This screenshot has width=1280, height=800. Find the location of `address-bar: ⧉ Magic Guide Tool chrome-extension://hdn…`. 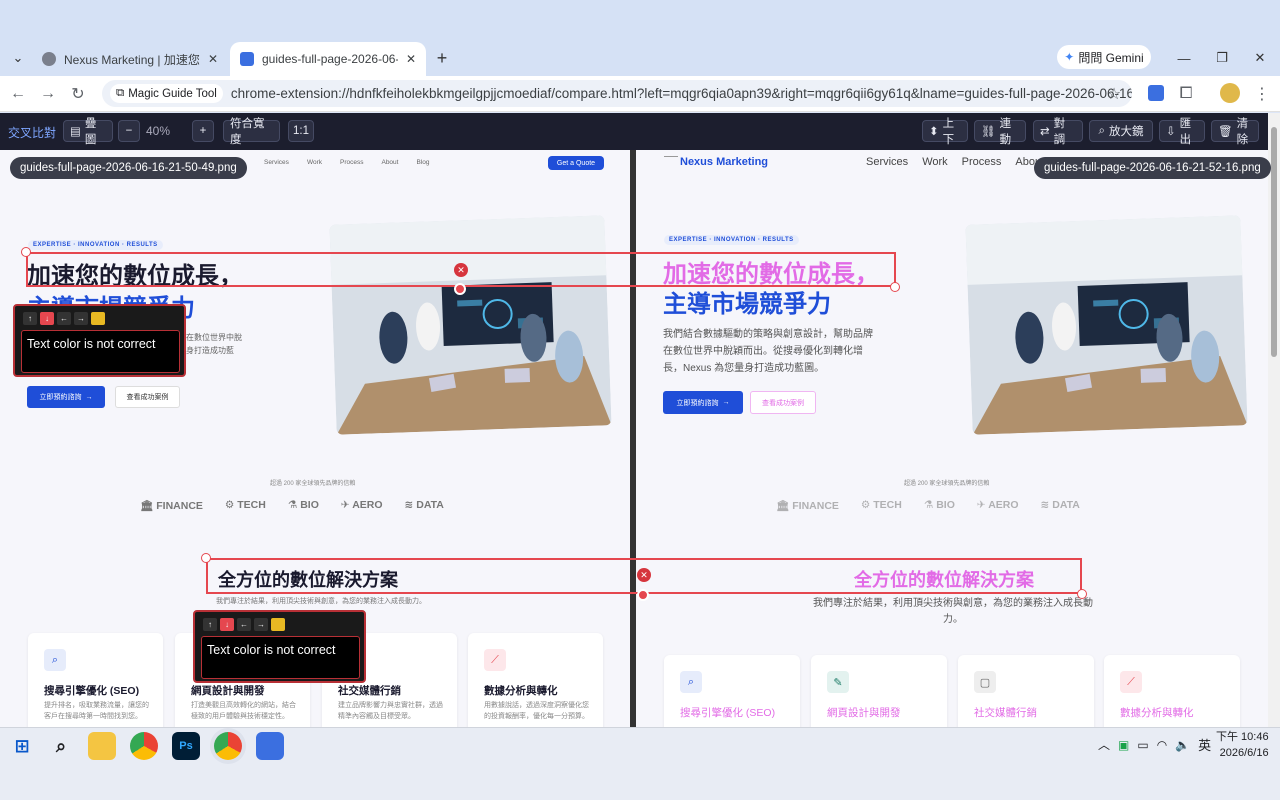

address-bar: ⧉ Magic Guide Tool chrome-extension://hdn… is located at coordinates (617, 93).